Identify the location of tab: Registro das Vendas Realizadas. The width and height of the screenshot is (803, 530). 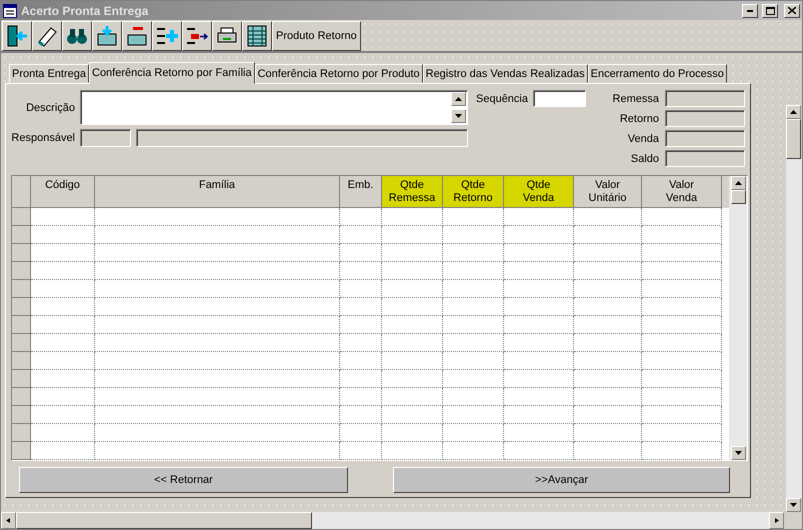
(505, 73).